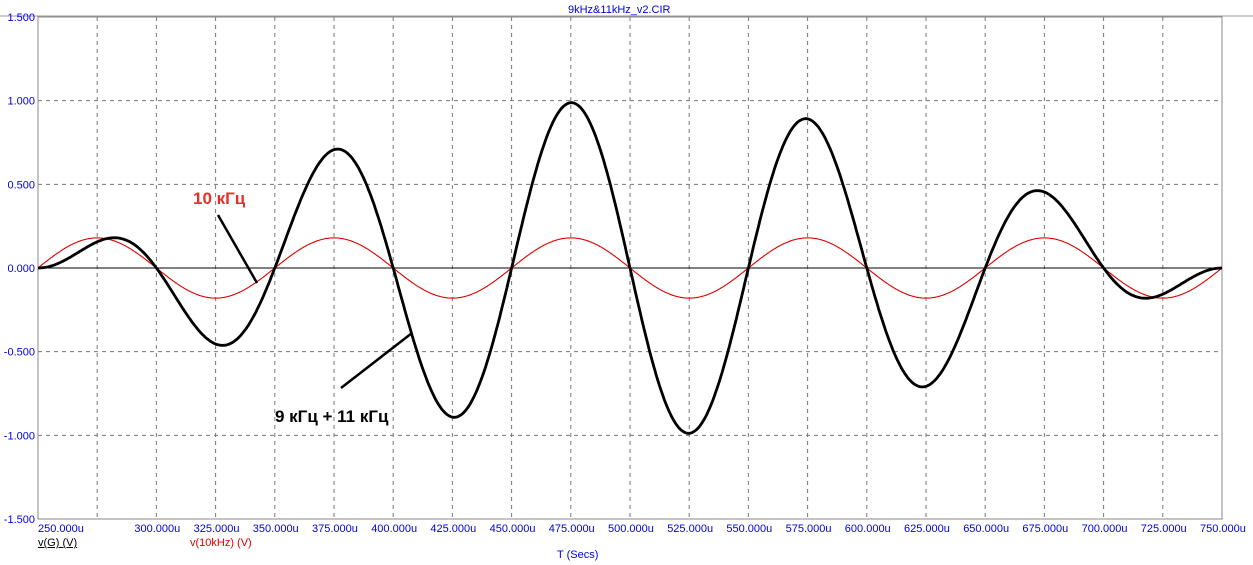 This screenshot has height=565, width=1253. I want to click on x-tick-label: 675.000u, so click(1045, 529).